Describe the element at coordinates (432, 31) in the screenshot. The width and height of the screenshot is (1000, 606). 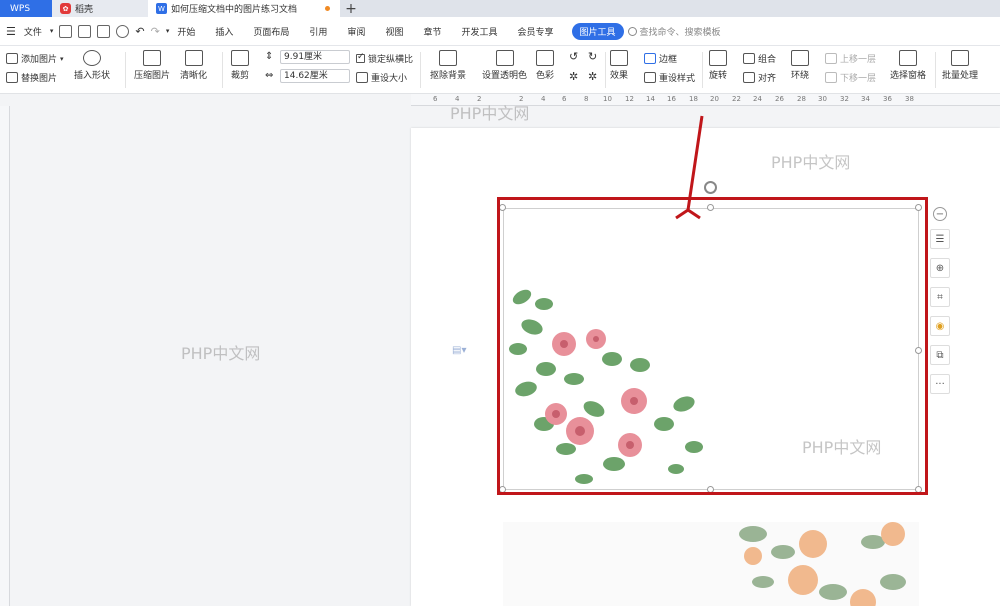
I see `menu-chapter: 章节` at that location.